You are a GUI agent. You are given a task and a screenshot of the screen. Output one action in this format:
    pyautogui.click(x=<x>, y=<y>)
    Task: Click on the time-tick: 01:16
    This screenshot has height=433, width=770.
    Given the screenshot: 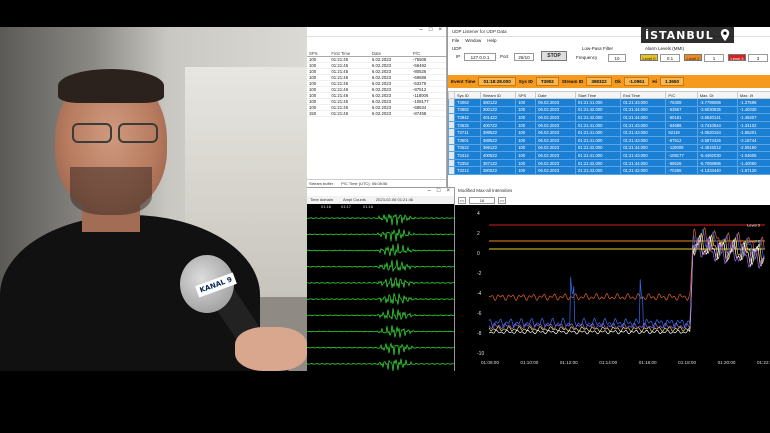 What is the action you would take?
    pyautogui.click(x=326, y=206)
    